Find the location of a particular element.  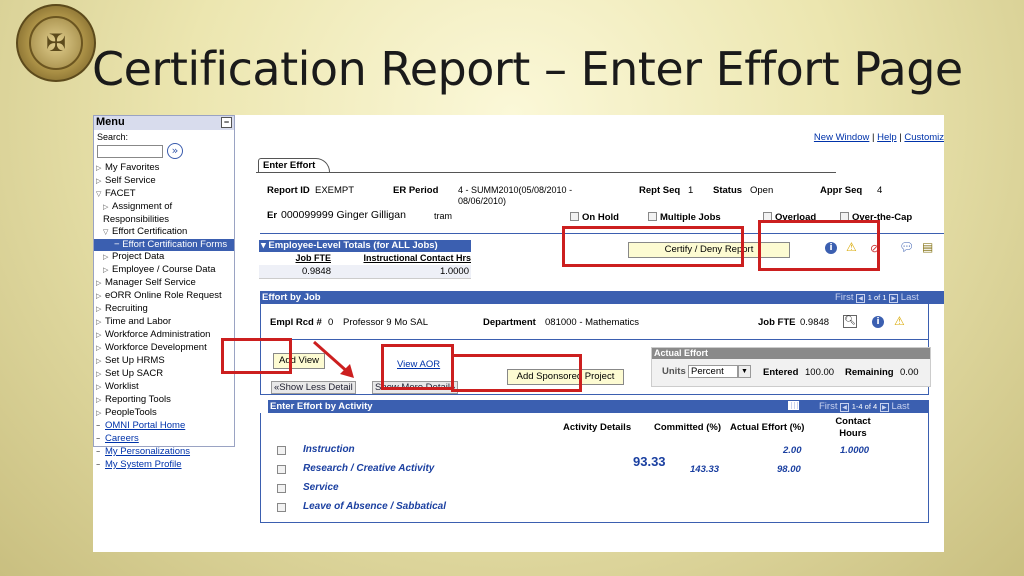

menu-item-my-personalizations: − My Personalizations is located at coordinates (164, 452).